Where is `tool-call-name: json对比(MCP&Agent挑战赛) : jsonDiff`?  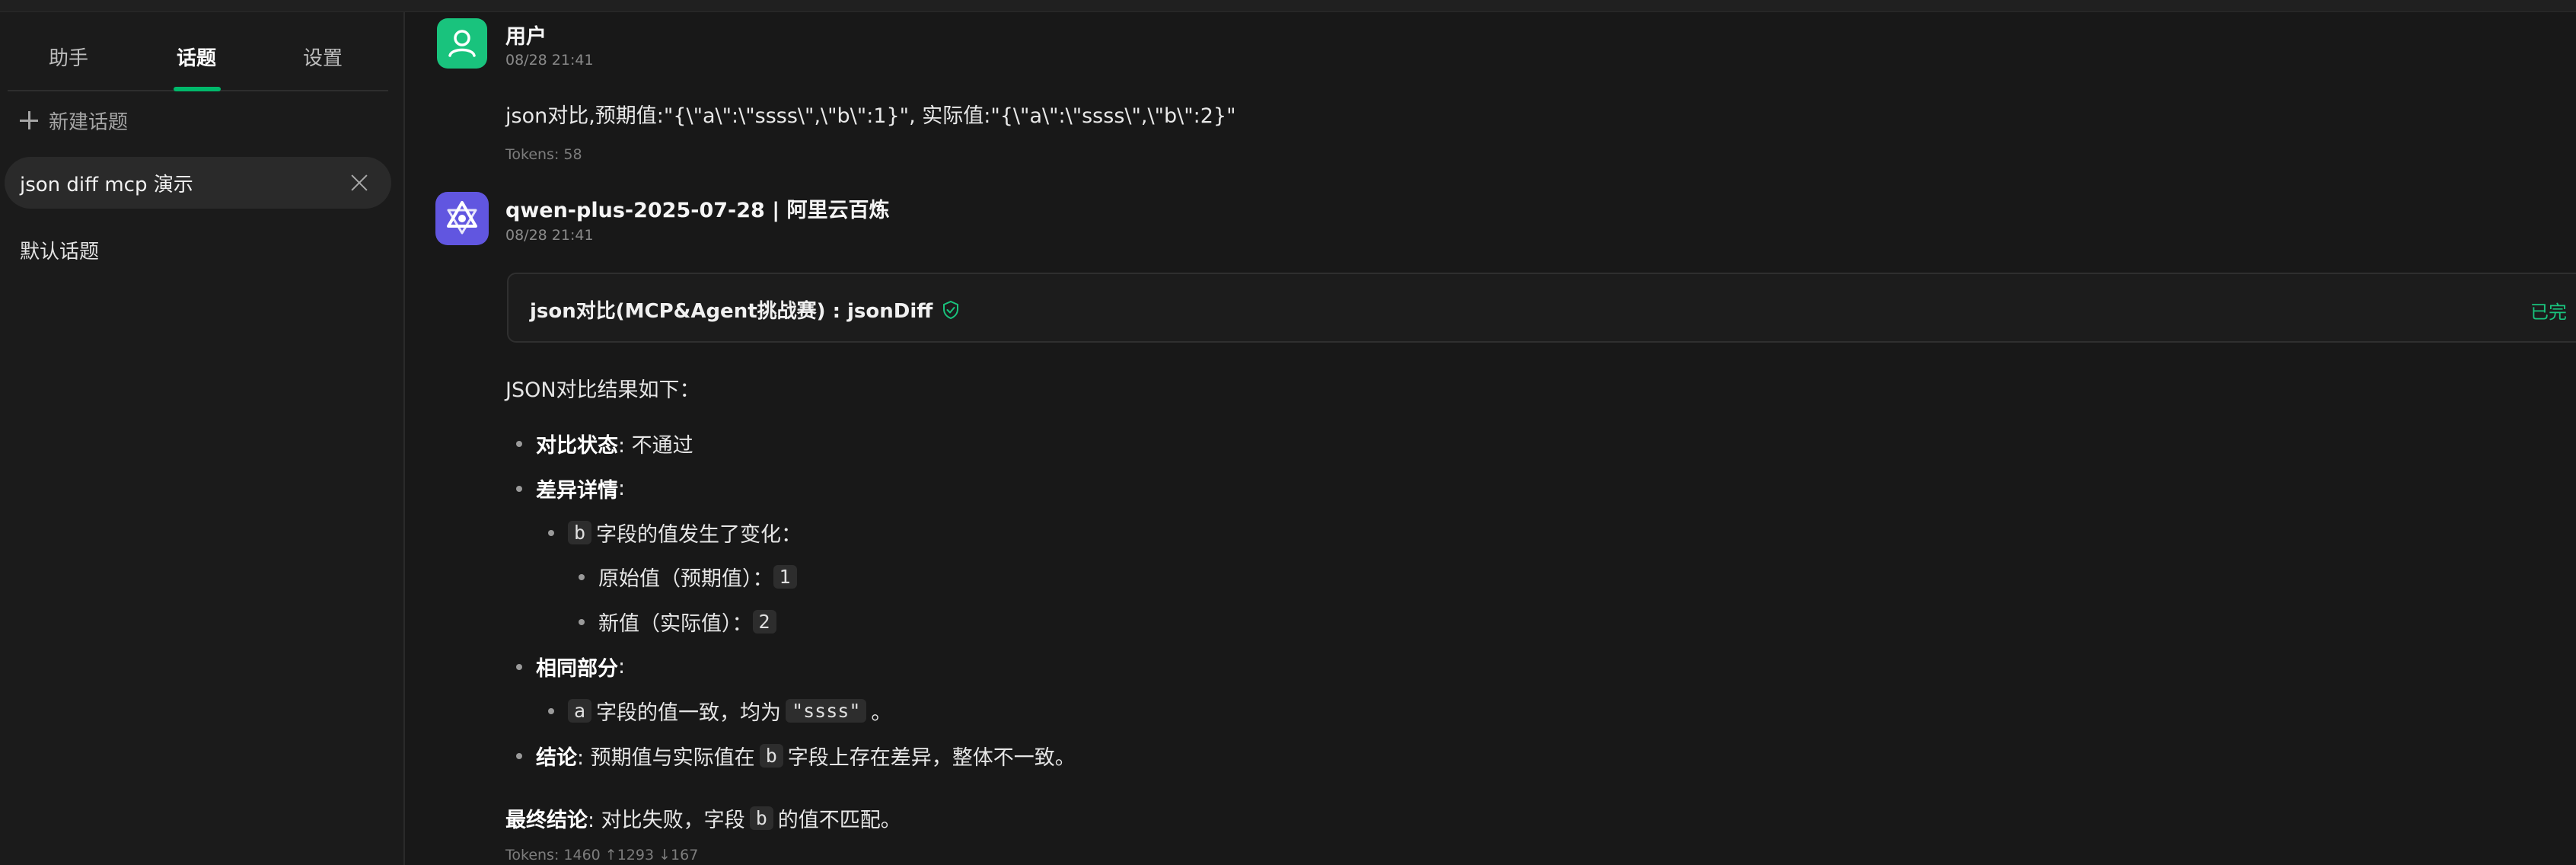
tool-call-name: json对比(MCP&Agent挑战赛) : jsonDiff is located at coordinates (731, 311).